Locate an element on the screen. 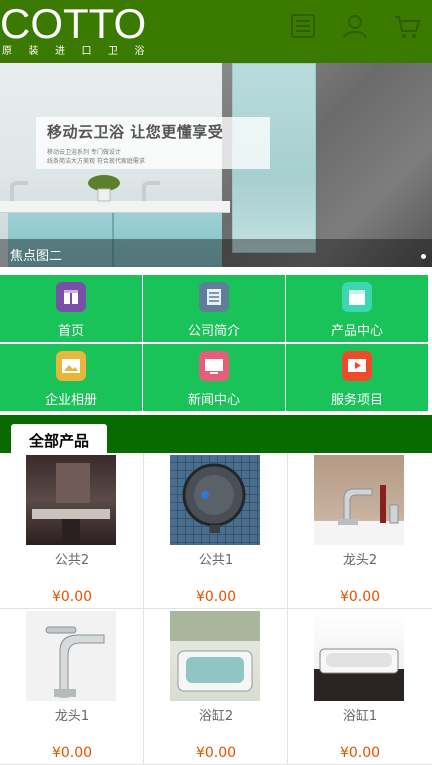  product-name: 公共2 is located at coordinates (72, 560).